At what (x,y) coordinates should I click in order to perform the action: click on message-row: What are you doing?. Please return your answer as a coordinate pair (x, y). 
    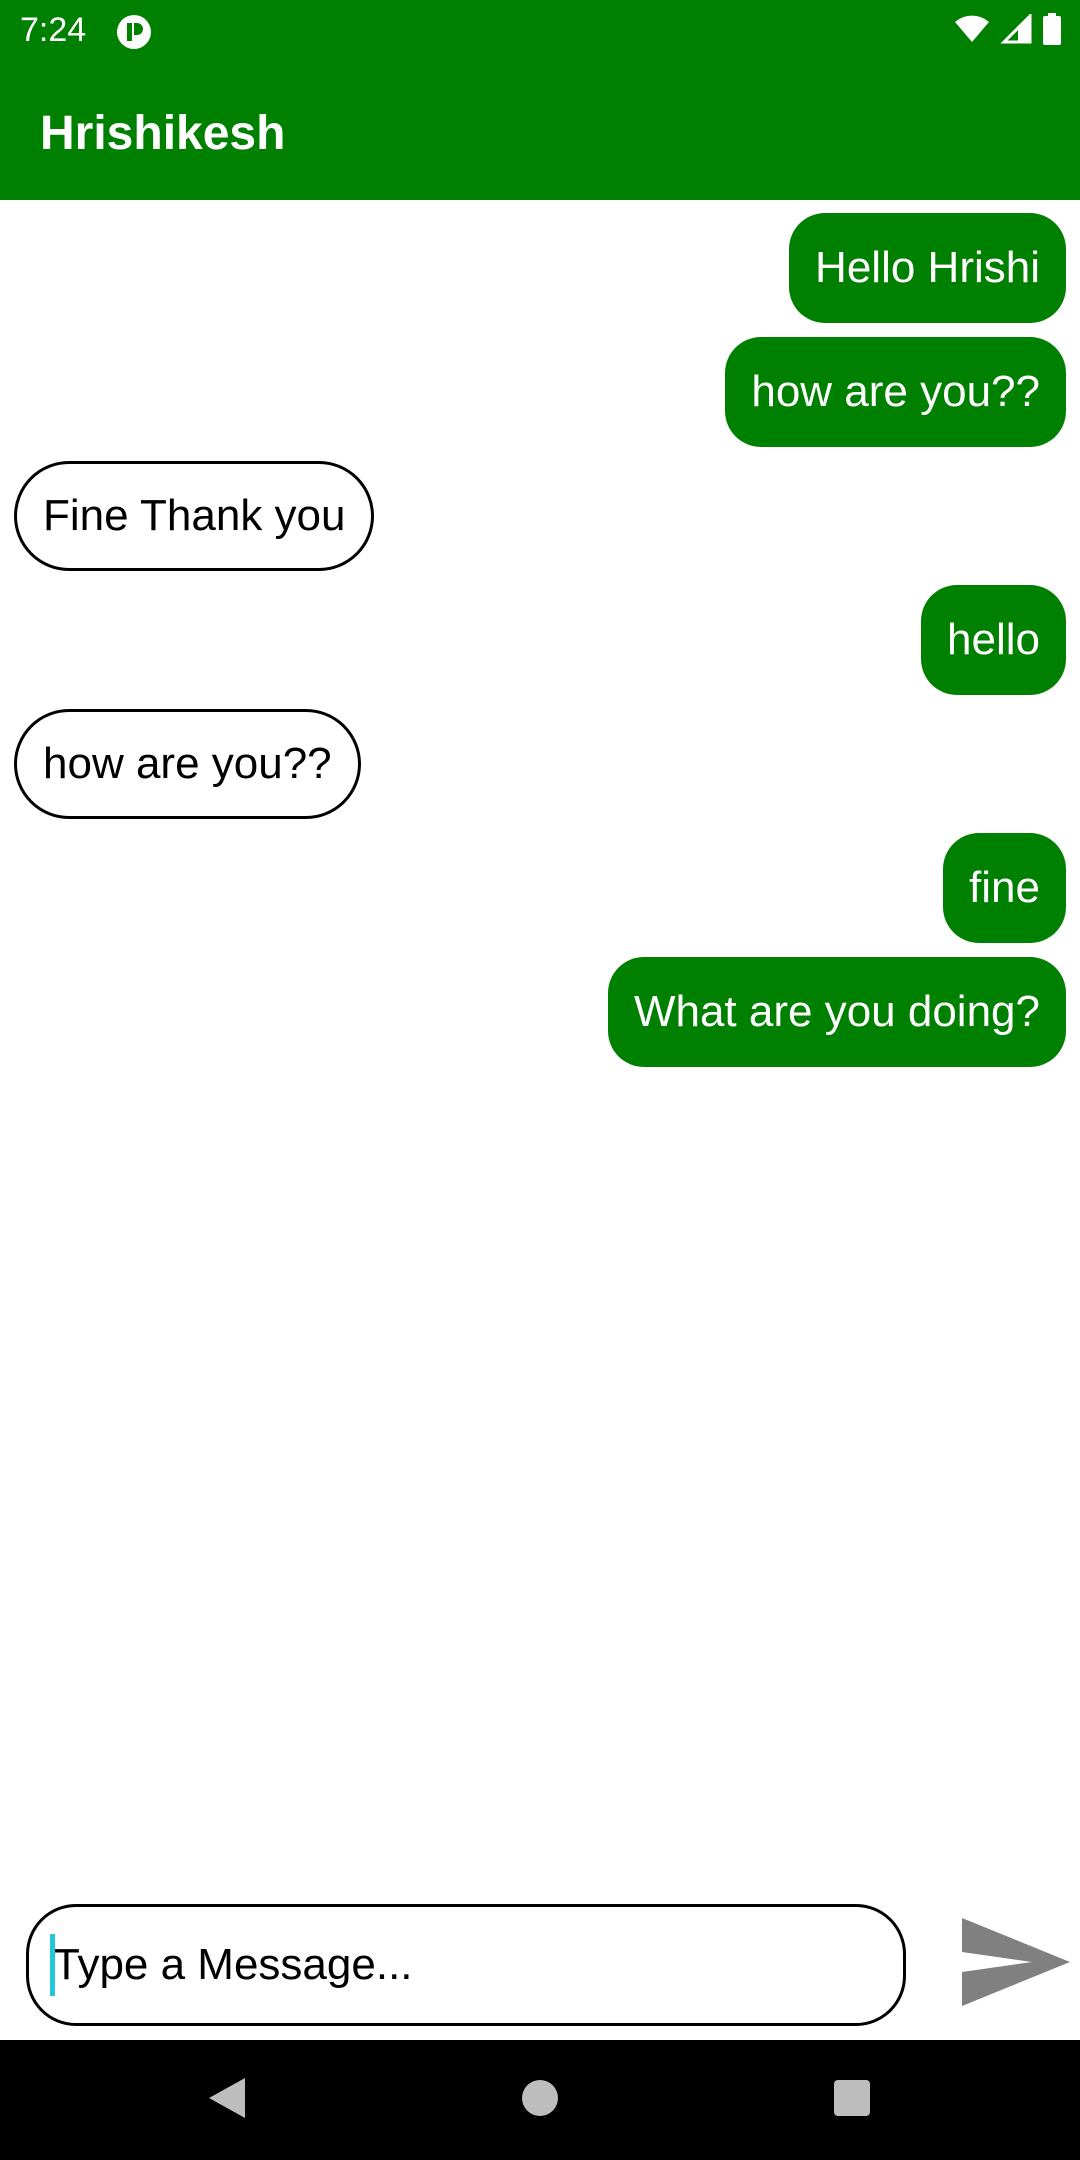
    Looking at the image, I should click on (540, 1012).